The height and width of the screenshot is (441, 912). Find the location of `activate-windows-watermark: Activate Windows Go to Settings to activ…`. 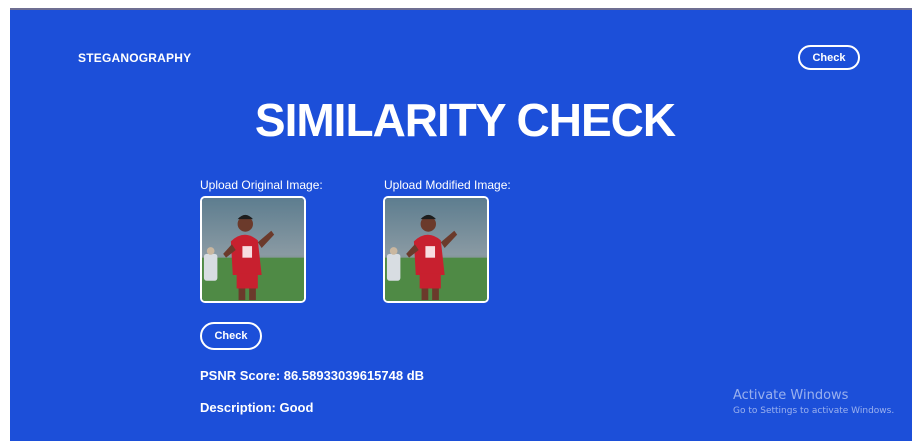

activate-windows-watermark: Activate Windows Go to Settings to activ… is located at coordinates (813, 402).